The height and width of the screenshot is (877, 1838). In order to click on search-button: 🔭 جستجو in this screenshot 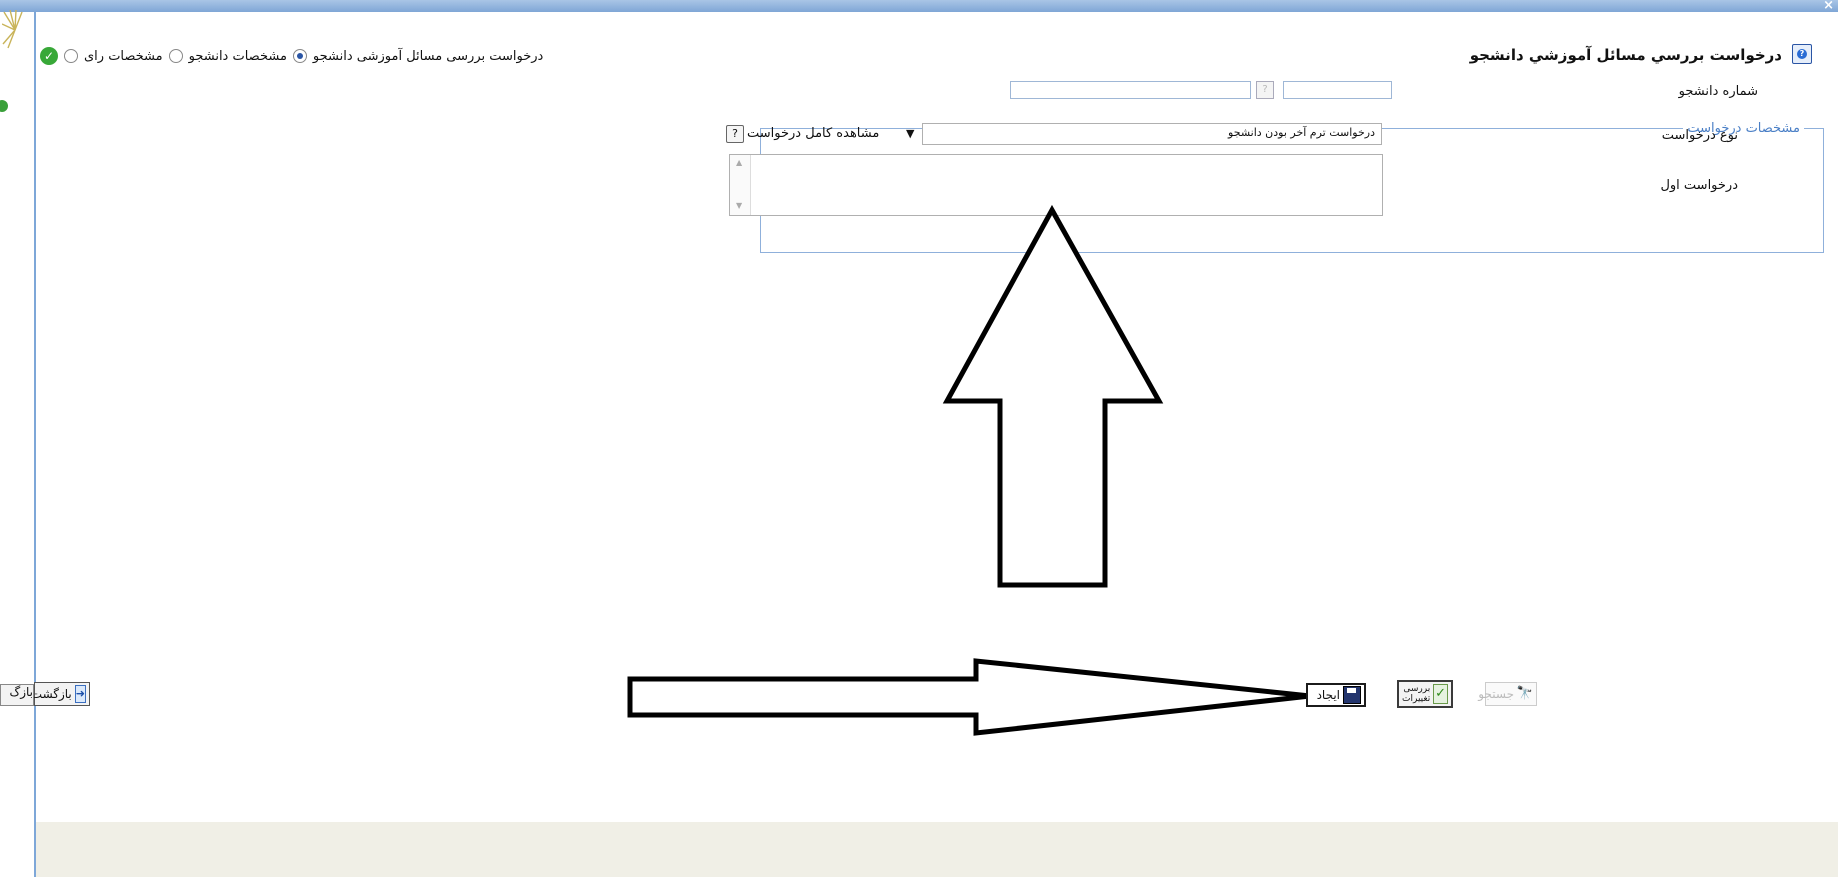, I will do `click(1507, 694)`.